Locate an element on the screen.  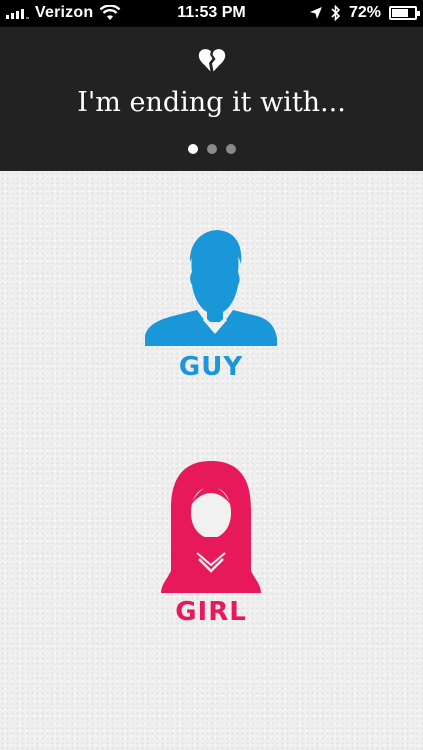
status-bar-right: 72% is located at coordinates (364, 13).